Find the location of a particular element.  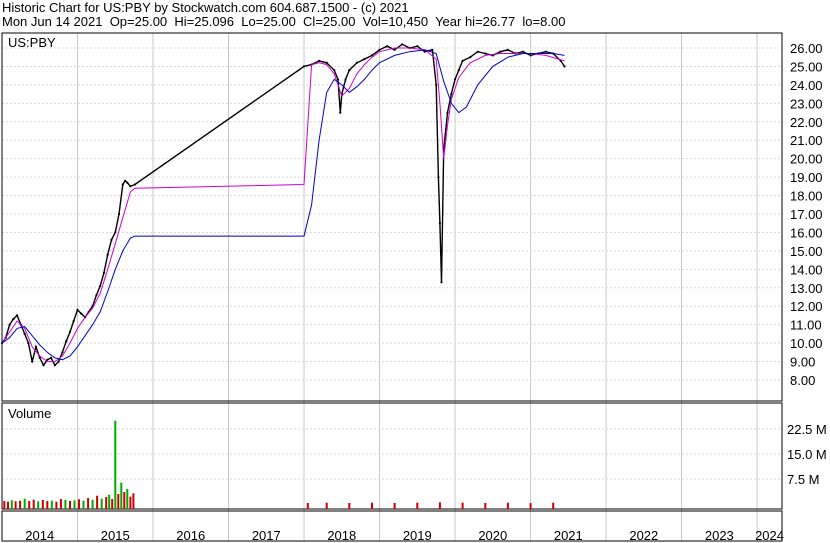

volume-tick-label: 7.5 M is located at coordinates (803, 479).